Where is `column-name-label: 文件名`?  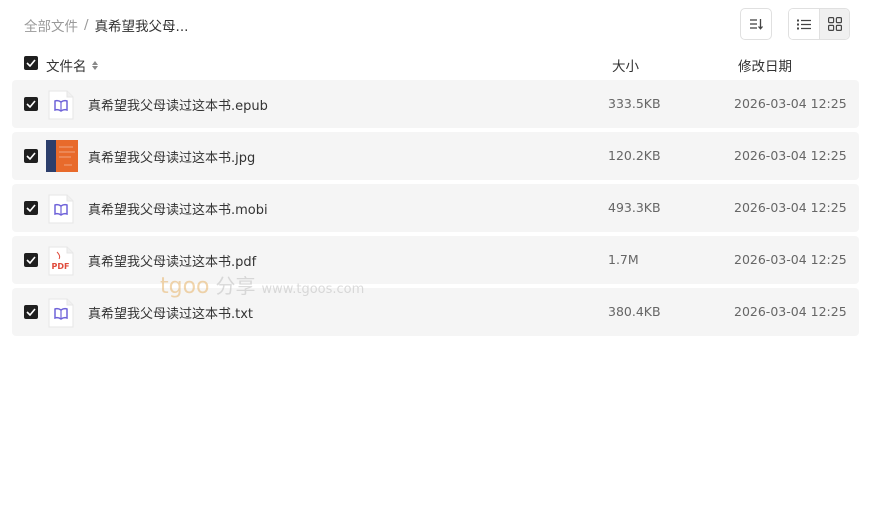
column-name-label: 文件名 is located at coordinates (66, 67).